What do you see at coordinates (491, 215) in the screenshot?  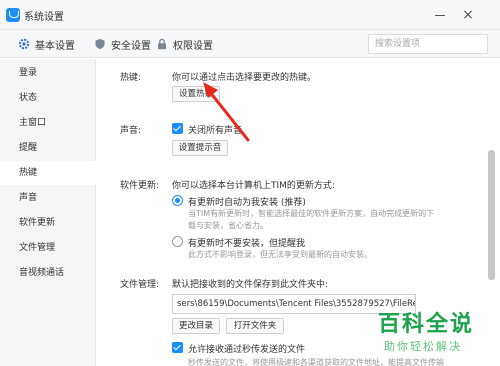 I see `content-scrollbar` at bounding box center [491, 215].